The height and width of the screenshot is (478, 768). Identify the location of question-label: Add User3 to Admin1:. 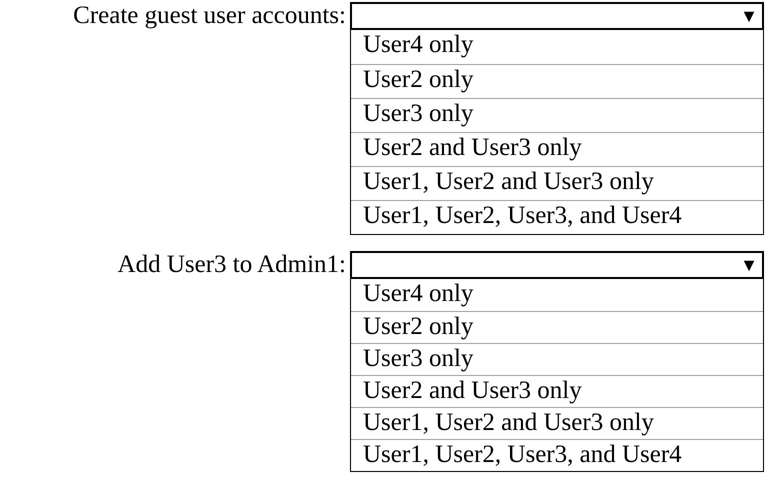
(231, 265).